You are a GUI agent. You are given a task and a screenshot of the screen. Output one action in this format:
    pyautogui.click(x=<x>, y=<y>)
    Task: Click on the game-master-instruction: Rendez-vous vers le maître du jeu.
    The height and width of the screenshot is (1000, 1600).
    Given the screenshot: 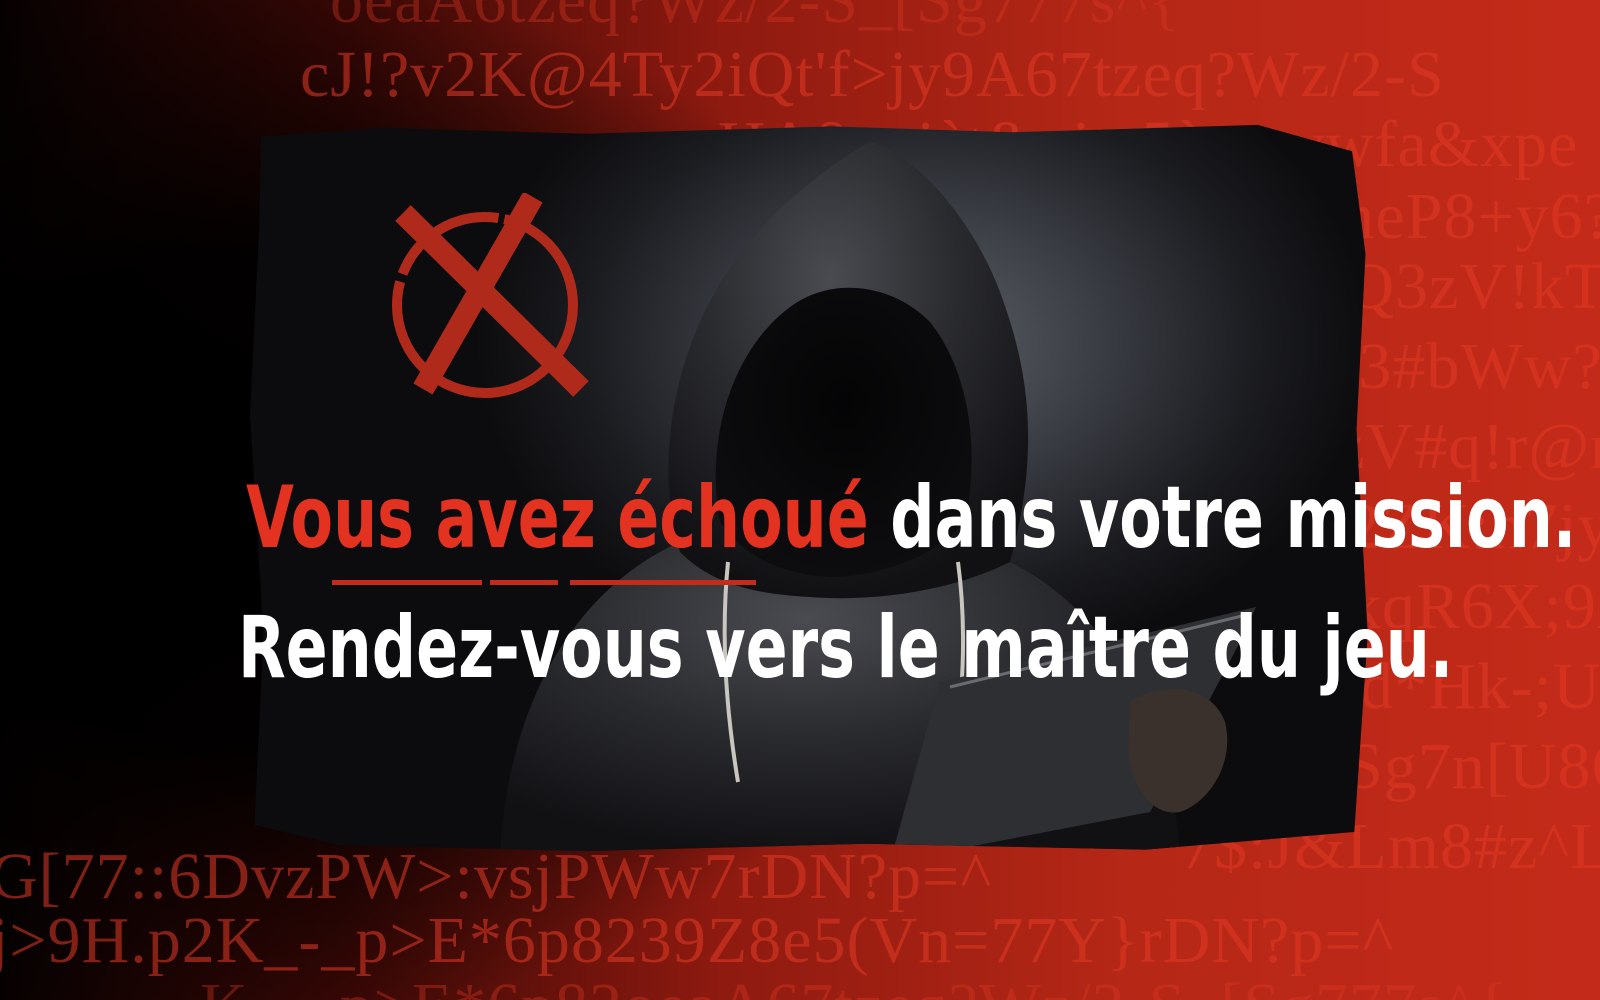 What is the action you would take?
    pyautogui.click(x=846, y=648)
    